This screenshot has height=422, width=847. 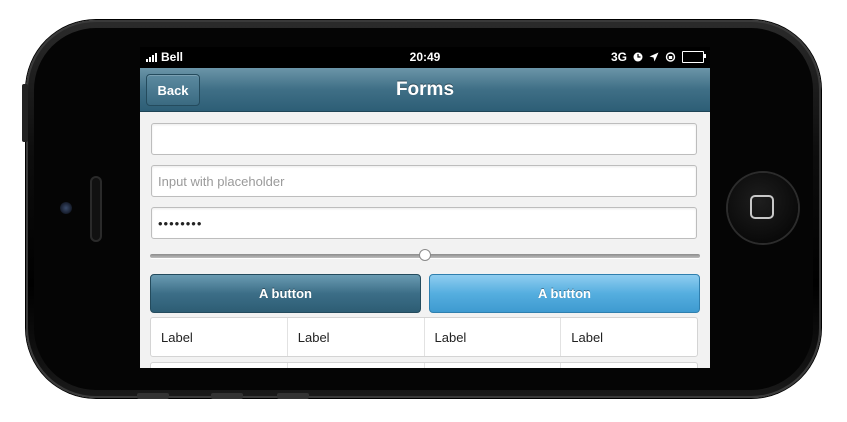 I want to click on label-row-partial, so click(x=424, y=365).